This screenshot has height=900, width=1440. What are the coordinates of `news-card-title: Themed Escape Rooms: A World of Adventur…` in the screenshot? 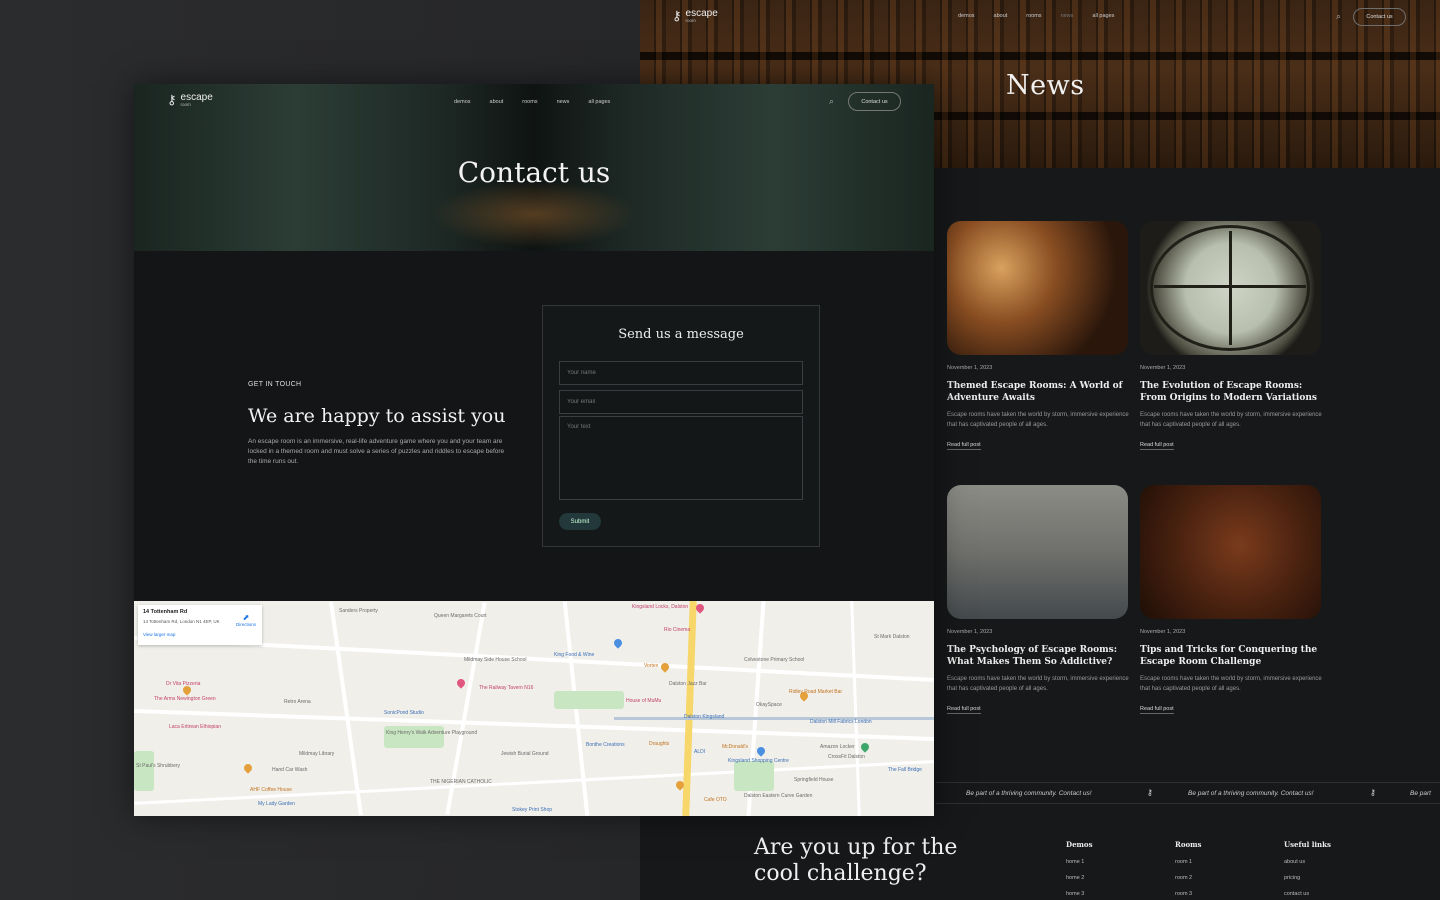 It's located at (1040, 392).